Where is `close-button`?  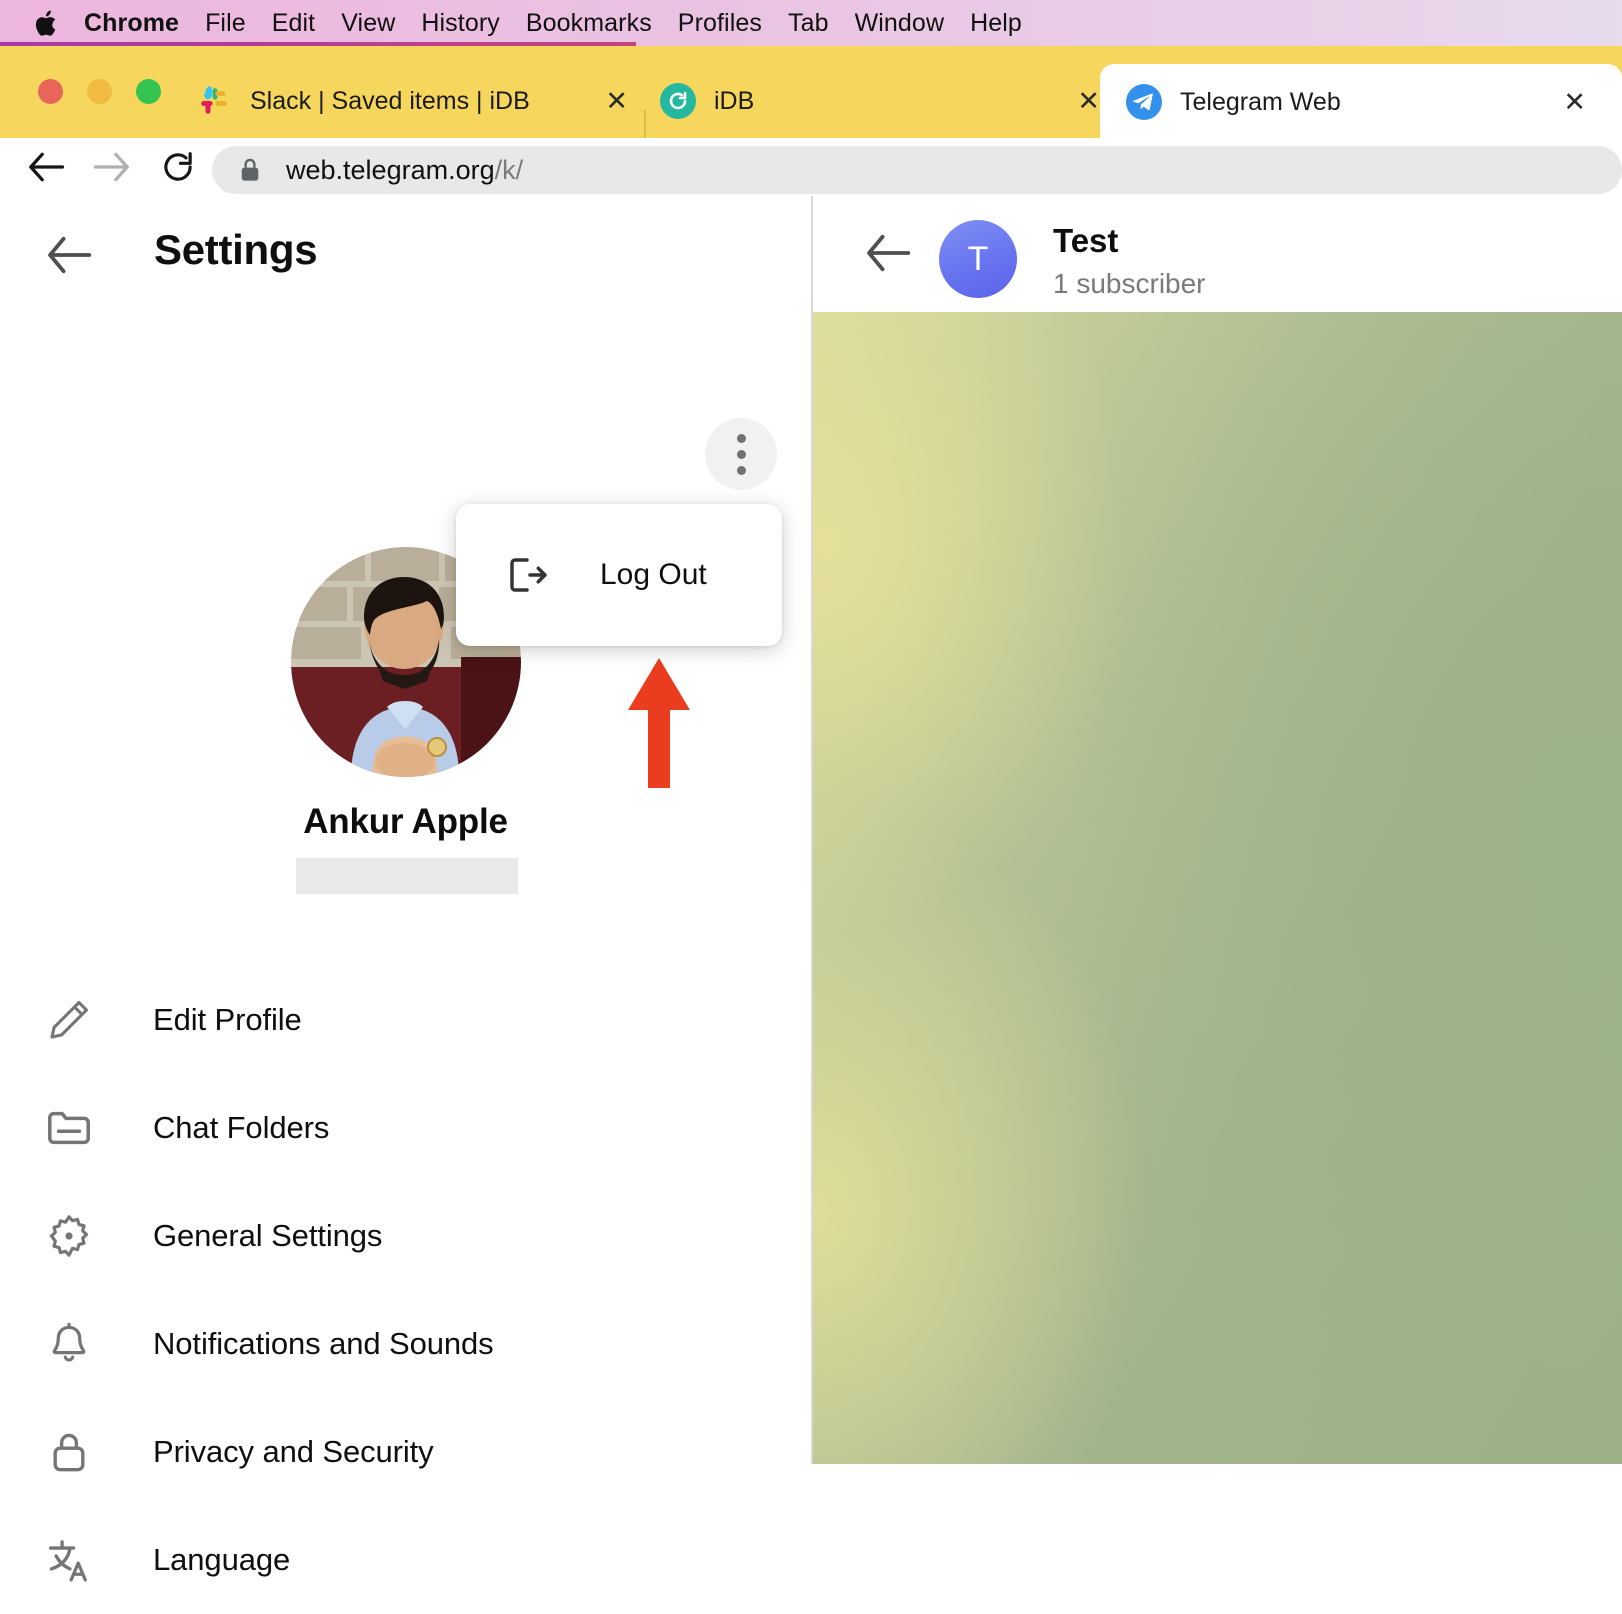 close-button is located at coordinates (50, 91).